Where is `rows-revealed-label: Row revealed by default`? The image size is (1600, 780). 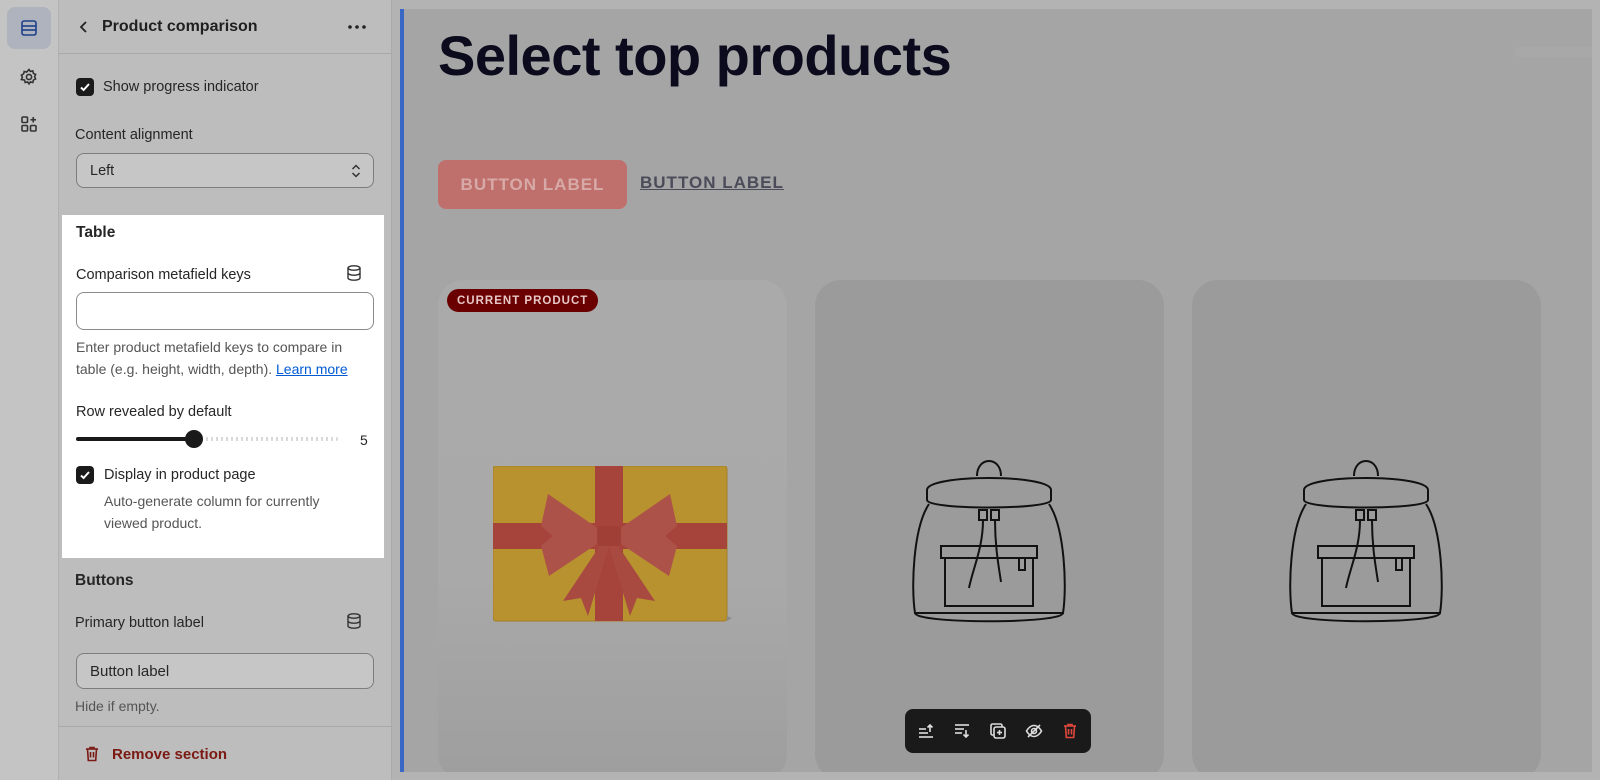 rows-revealed-label: Row revealed by default is located at coordinates (154, 412).